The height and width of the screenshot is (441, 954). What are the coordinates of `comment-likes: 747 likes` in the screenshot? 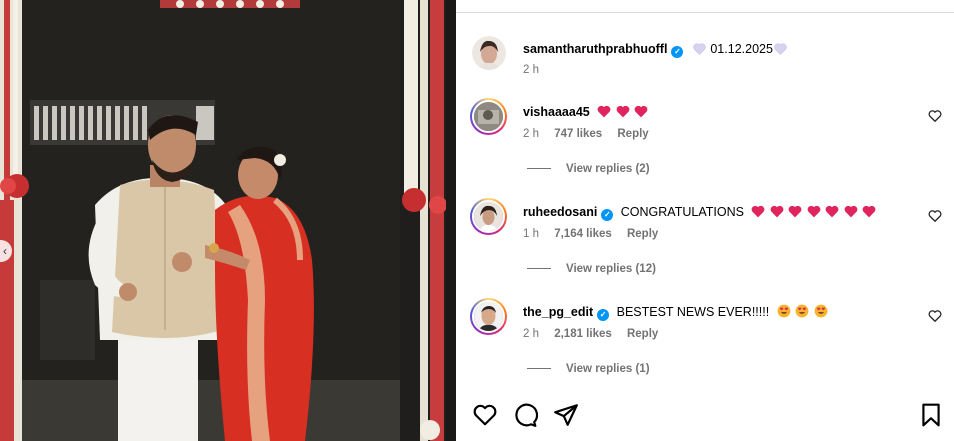 It's located at (578, 134).